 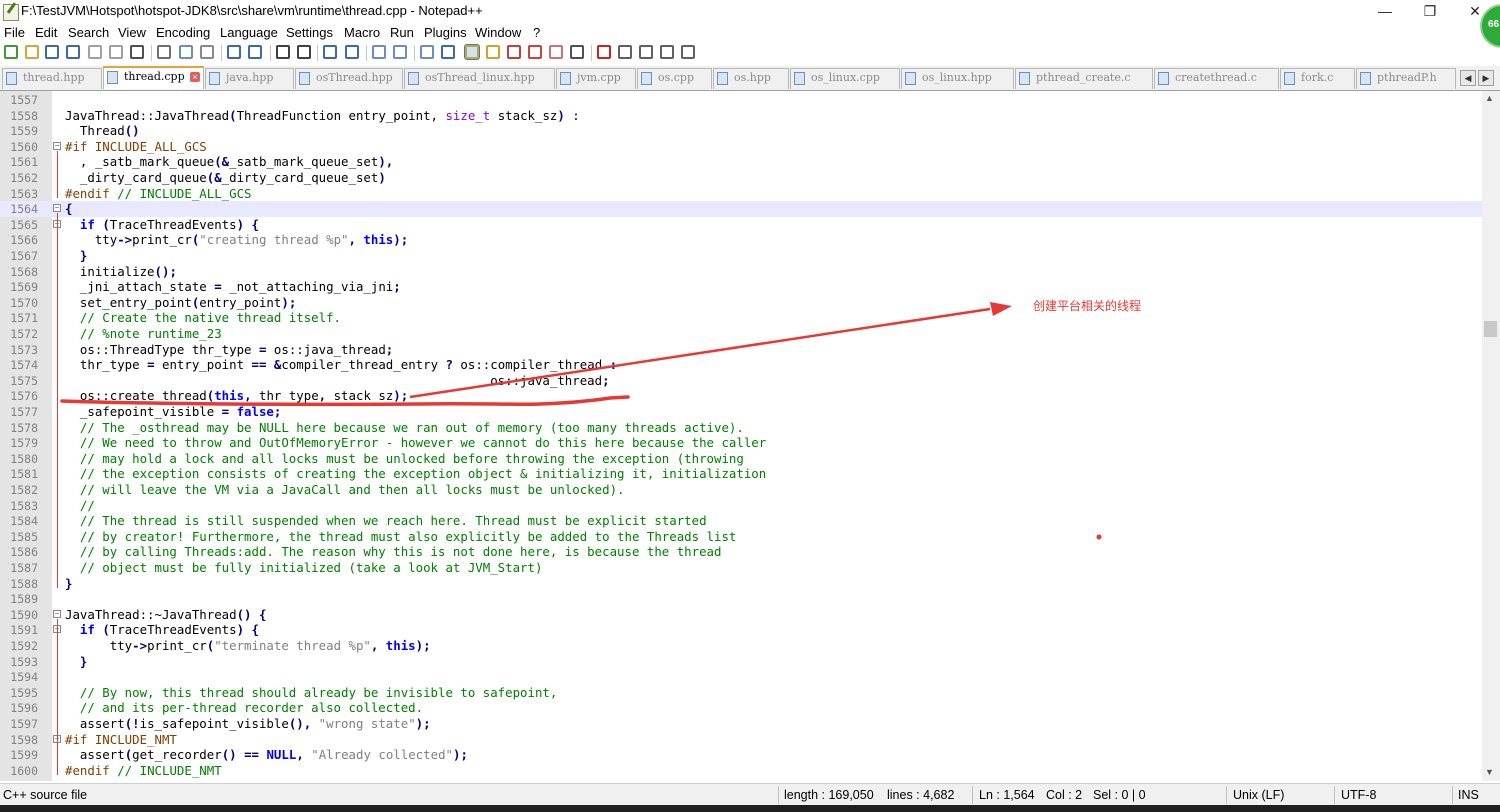 What do you see at coordinates (741, 584) in the screenshot?
I see `code-line: 1588}` at bounding box center [741, 584].